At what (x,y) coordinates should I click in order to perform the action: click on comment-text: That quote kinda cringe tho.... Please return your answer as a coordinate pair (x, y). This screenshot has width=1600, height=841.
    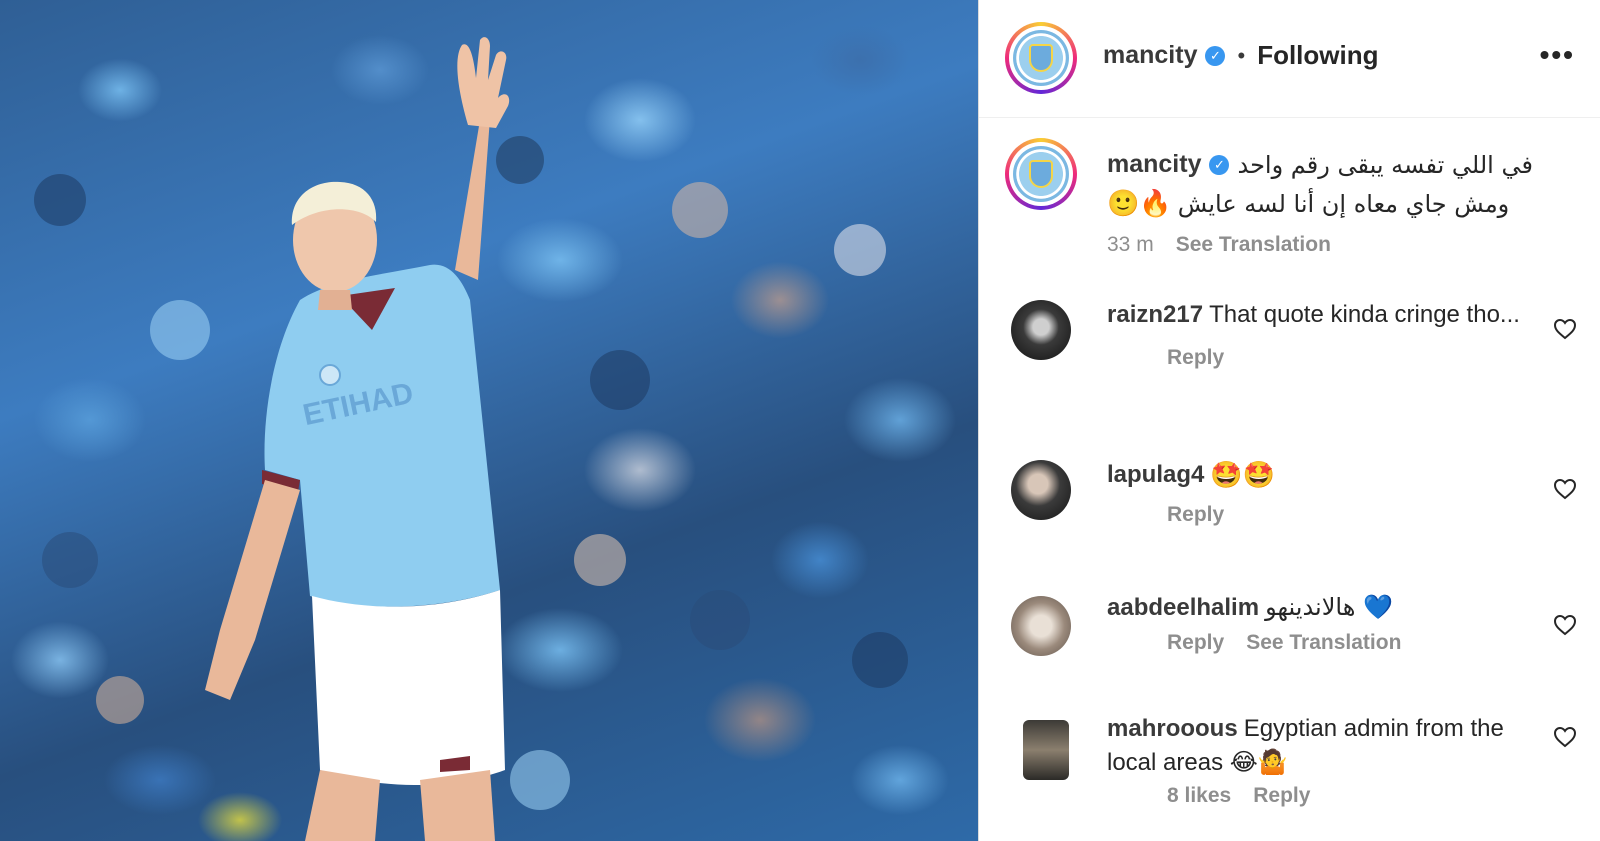
    Looking at the image, I should click on (1364, 314).